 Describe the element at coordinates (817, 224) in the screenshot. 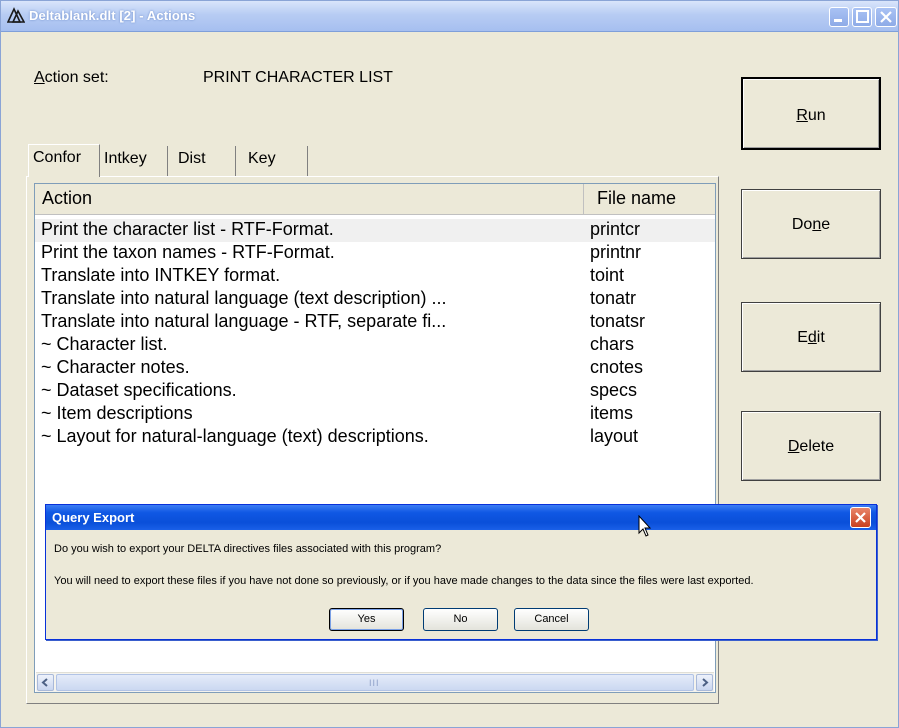

I see `done-label-accel: n` at that location.